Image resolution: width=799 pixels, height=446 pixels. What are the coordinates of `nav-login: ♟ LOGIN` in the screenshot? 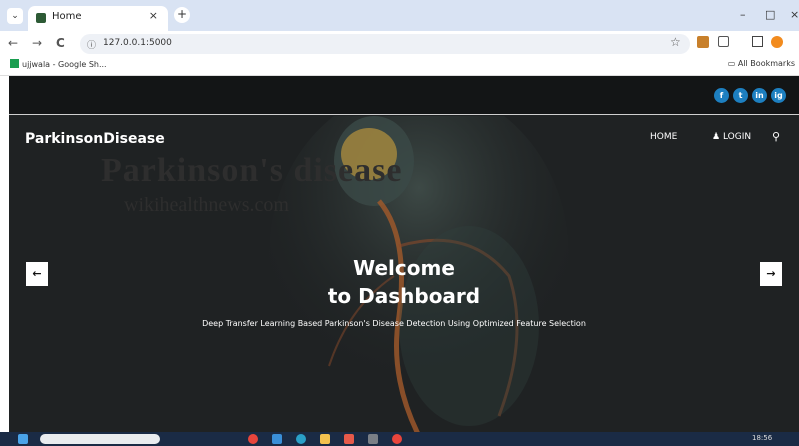 It's located at (731, 137).